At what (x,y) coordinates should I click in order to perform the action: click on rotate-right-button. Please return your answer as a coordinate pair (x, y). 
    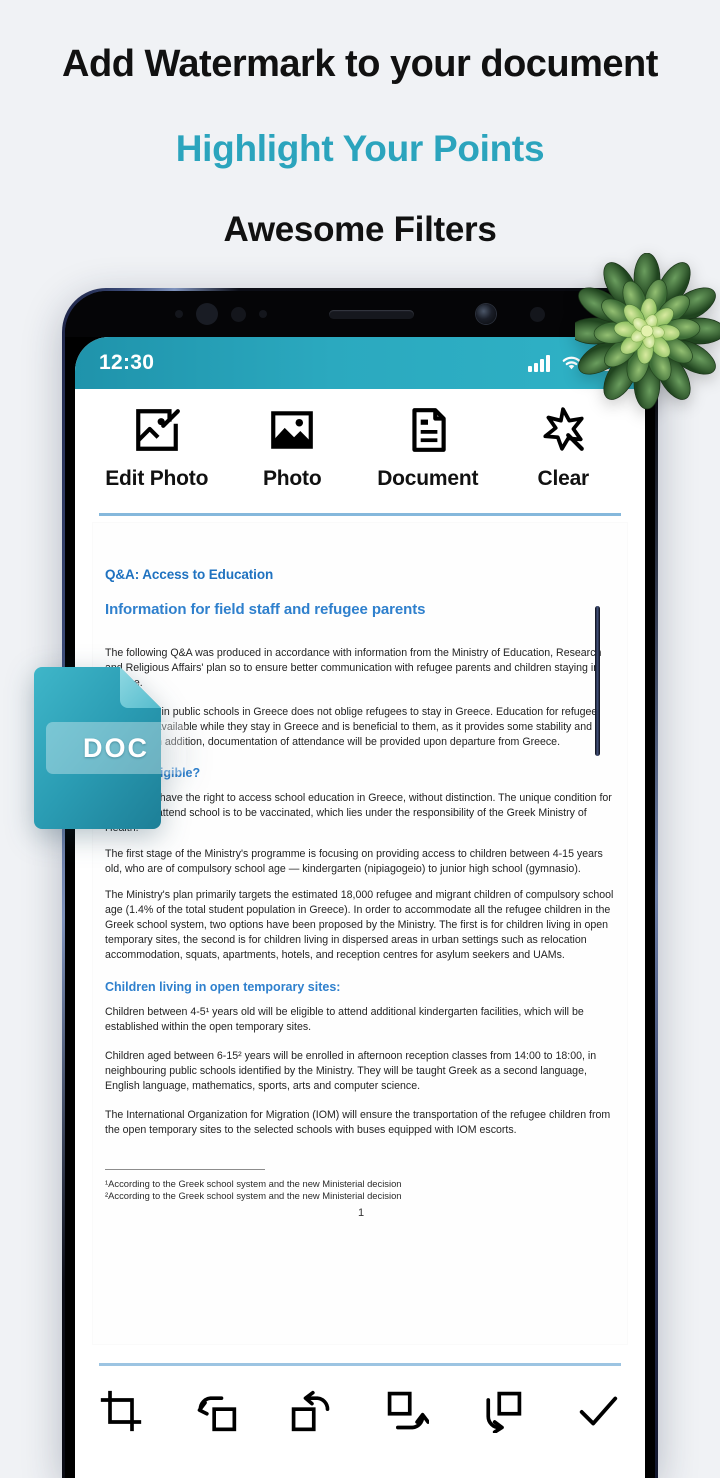
    Looking at the image, I should click on (311, 1411).